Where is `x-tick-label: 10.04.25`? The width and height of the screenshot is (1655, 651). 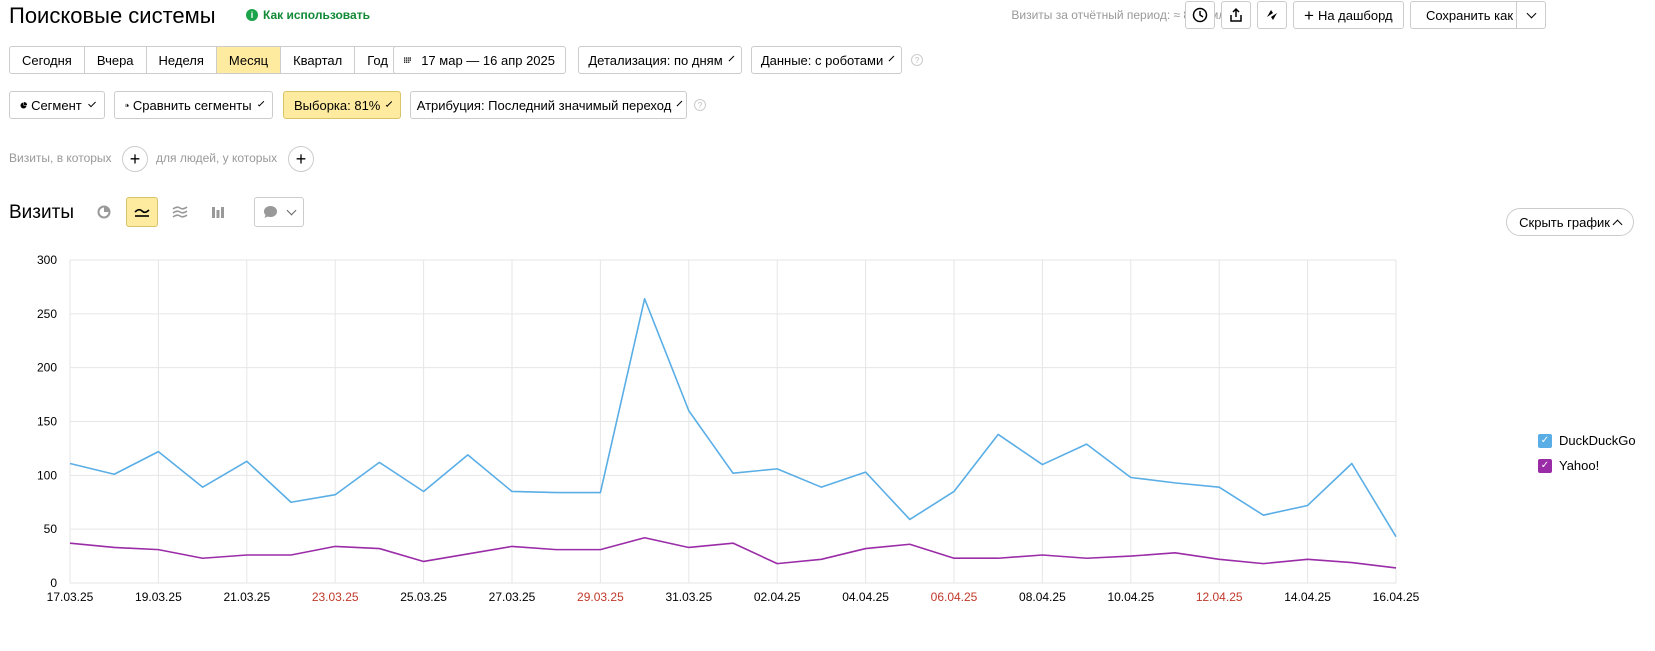 x-tick-label: 10.04.25 is located at coordinates (1130, 597).